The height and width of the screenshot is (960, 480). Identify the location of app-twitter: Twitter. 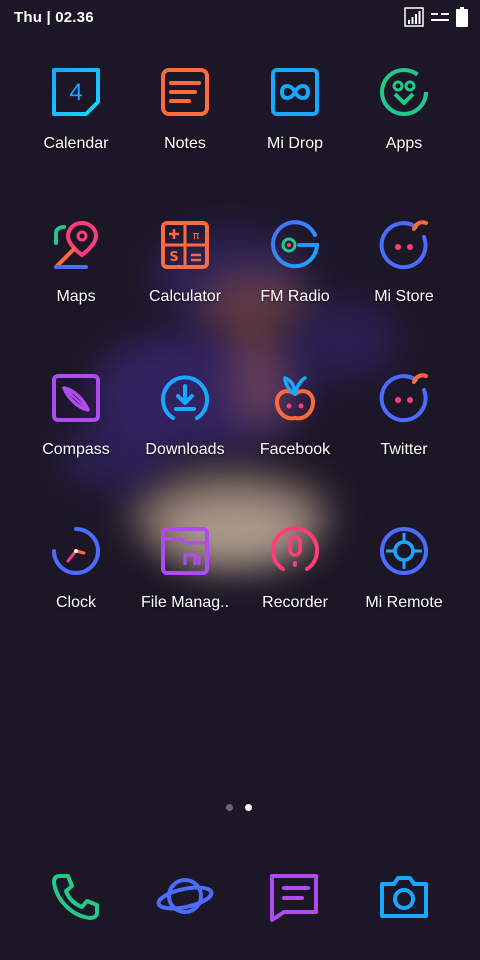
(404, 413).